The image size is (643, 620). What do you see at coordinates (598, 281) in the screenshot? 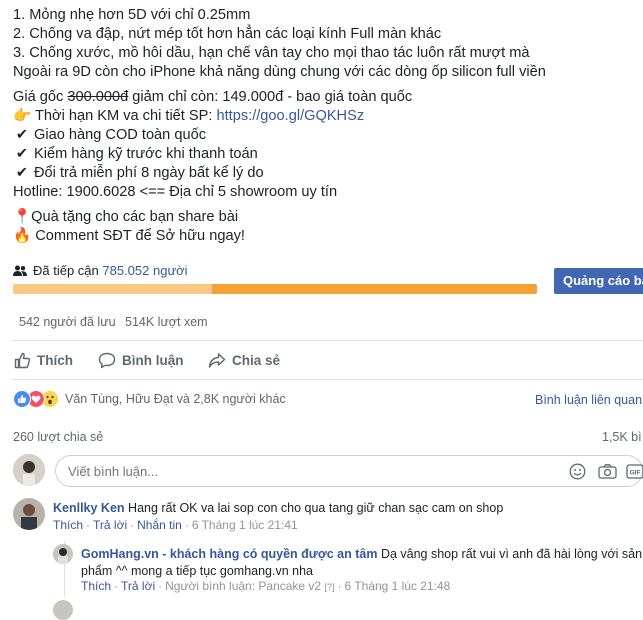
I see `promote-button: Quảng cáo bà` at bounding box center [598, 281].